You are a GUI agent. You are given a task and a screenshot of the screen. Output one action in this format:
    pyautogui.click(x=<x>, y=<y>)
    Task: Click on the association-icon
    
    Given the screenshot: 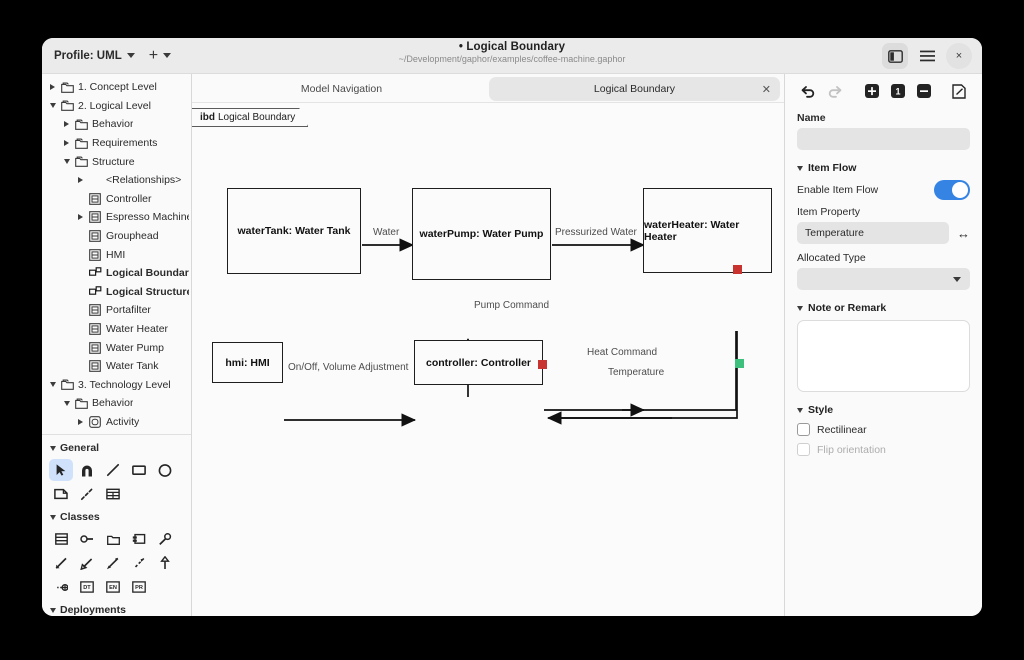 What is the action you would take?
    pyautogui.click(x=165, y=538)
    